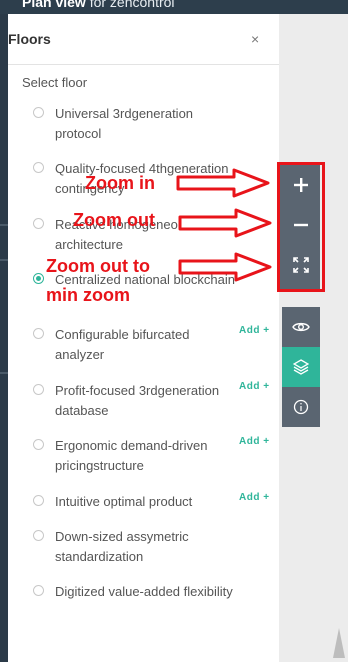 This screenshot has height=662, width=348. I want to click on layers-button, so click(301, 367).